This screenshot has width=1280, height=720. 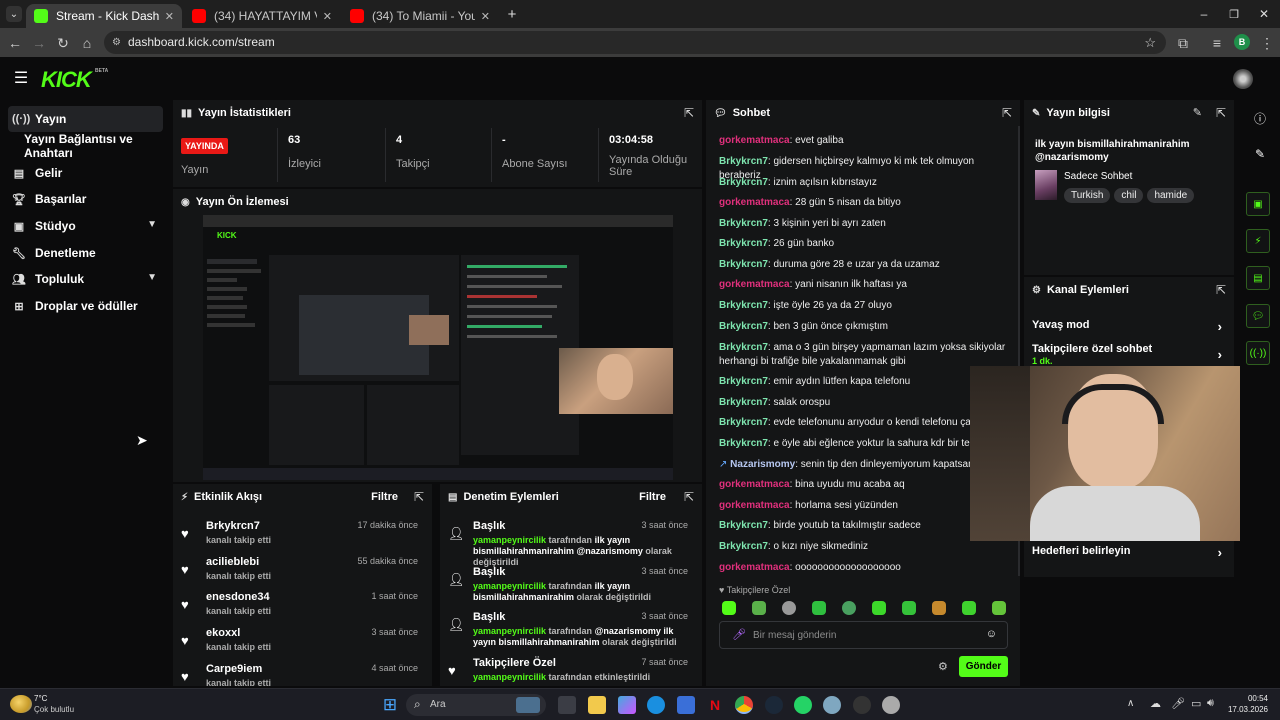 I want to click on back-icon: ←, so click(x=15, y=43).